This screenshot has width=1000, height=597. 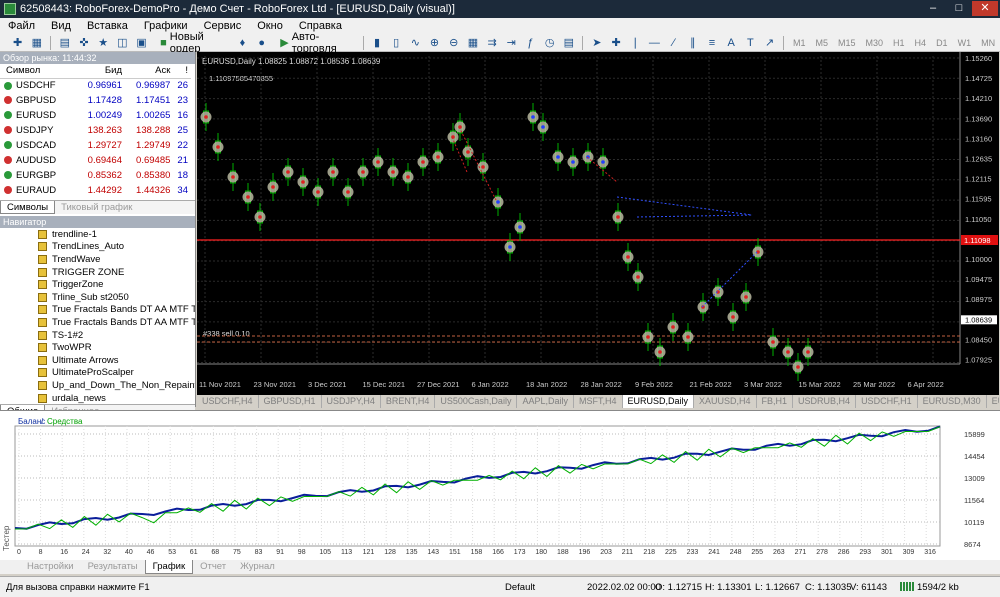 I want to click on navigator-item: TRIGGER ZONE, so click(x=116, y=272).